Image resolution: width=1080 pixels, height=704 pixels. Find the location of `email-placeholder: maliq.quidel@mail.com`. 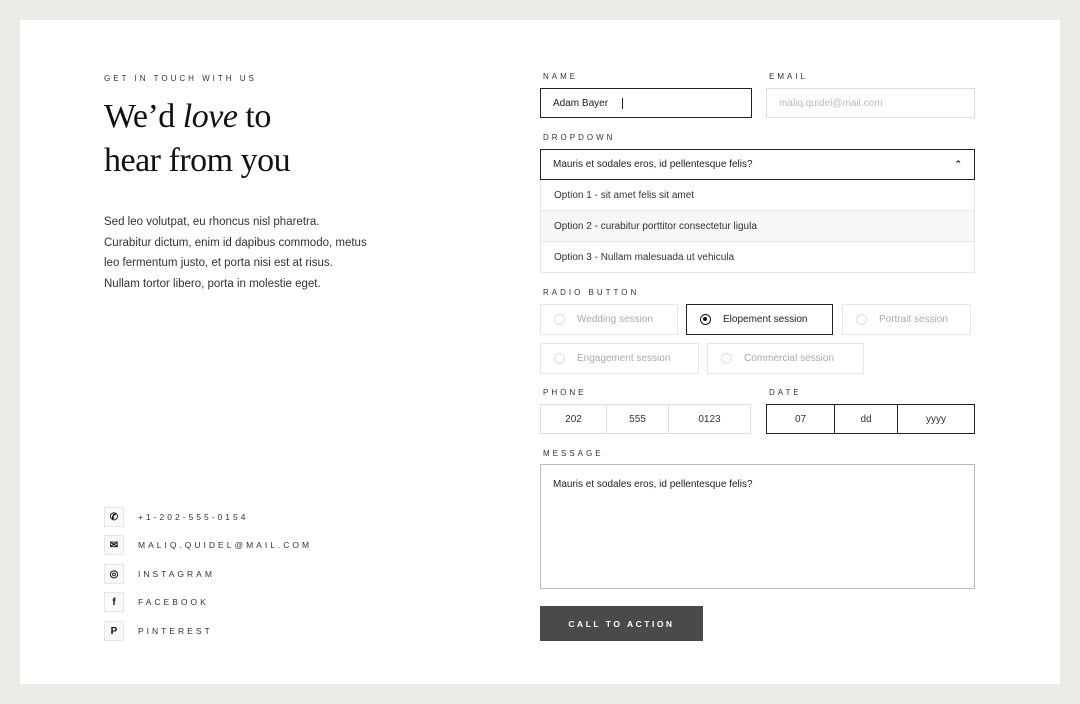

email-placeholder: maliq.quidel@mail.com is located at coordinates (831, 103).